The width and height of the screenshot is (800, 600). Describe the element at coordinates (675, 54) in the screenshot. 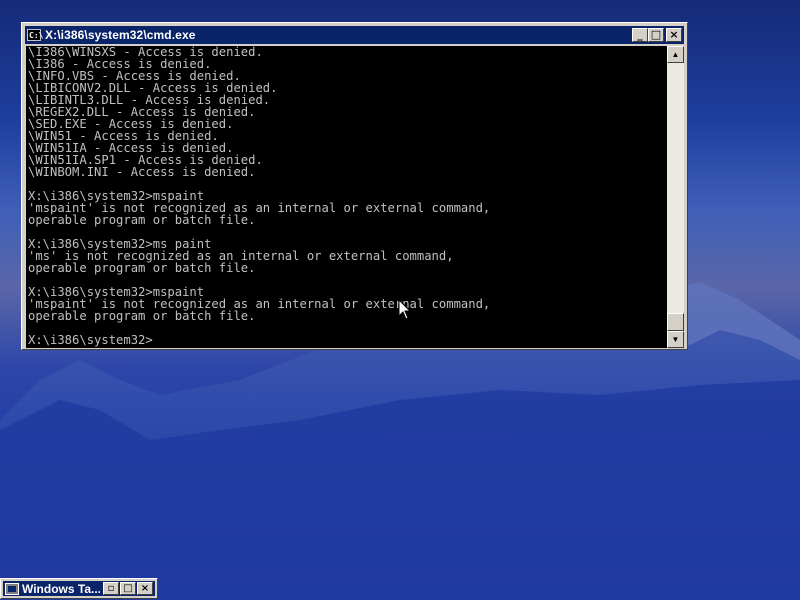

I see `scroll-up-button: ▲` at that location.